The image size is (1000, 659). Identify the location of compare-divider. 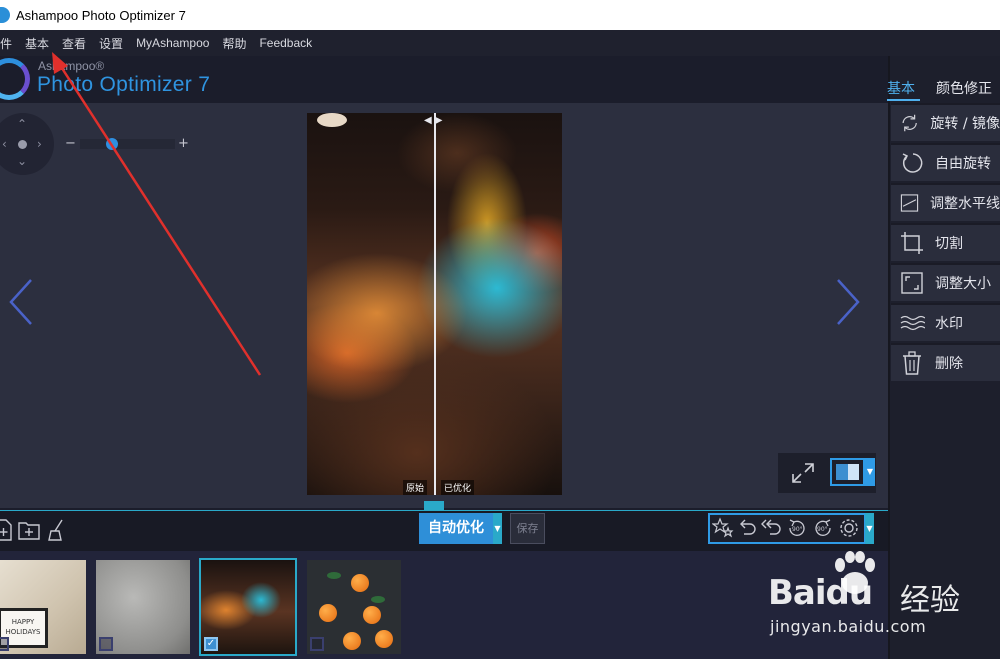
(435, 304).